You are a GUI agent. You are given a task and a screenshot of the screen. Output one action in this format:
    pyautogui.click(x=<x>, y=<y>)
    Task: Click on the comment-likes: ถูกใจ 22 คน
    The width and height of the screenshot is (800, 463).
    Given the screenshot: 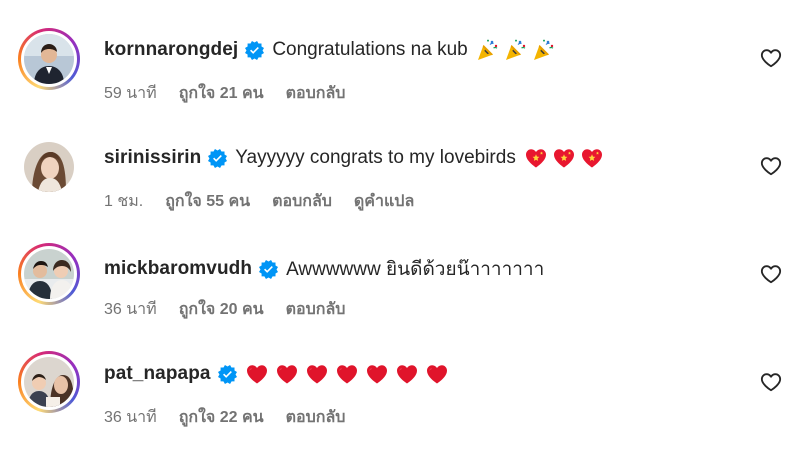 What is the action you would take?
    pyautogui.click(x=221, y=417)
    